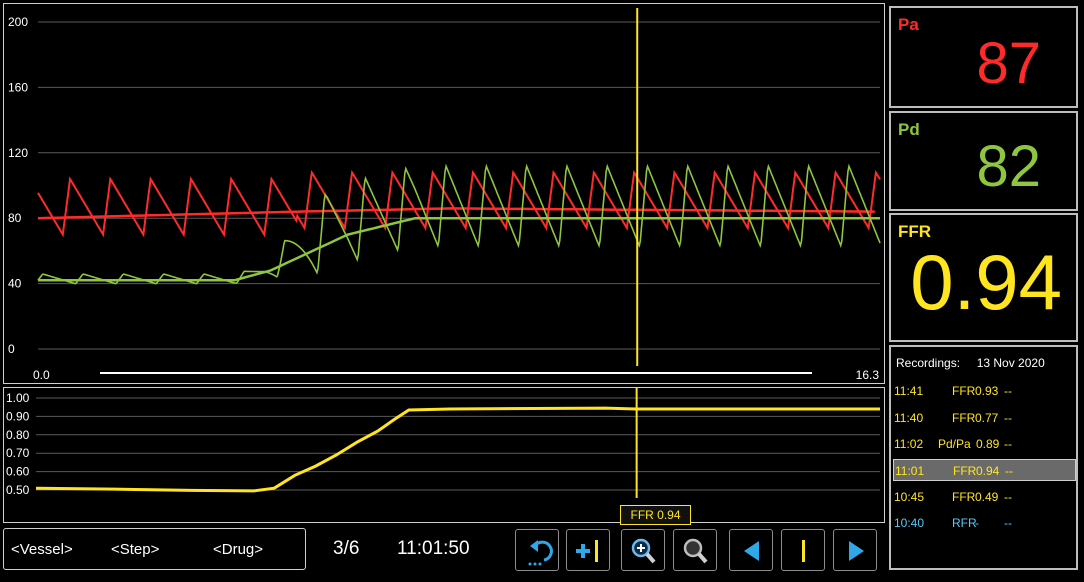 Image resolution: width=1084 pixels, height=582 pixels. Describe the element at coordinates (346, 548) in the screenshot. I see `page-indicator: 3/6` at that location.